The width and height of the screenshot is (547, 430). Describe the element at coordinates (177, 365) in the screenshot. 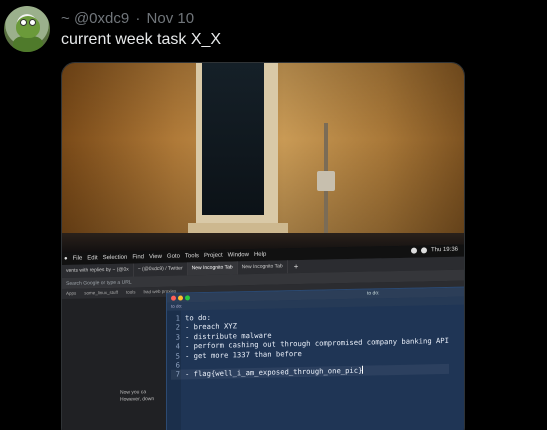

I see `line-number: 6` at that location.